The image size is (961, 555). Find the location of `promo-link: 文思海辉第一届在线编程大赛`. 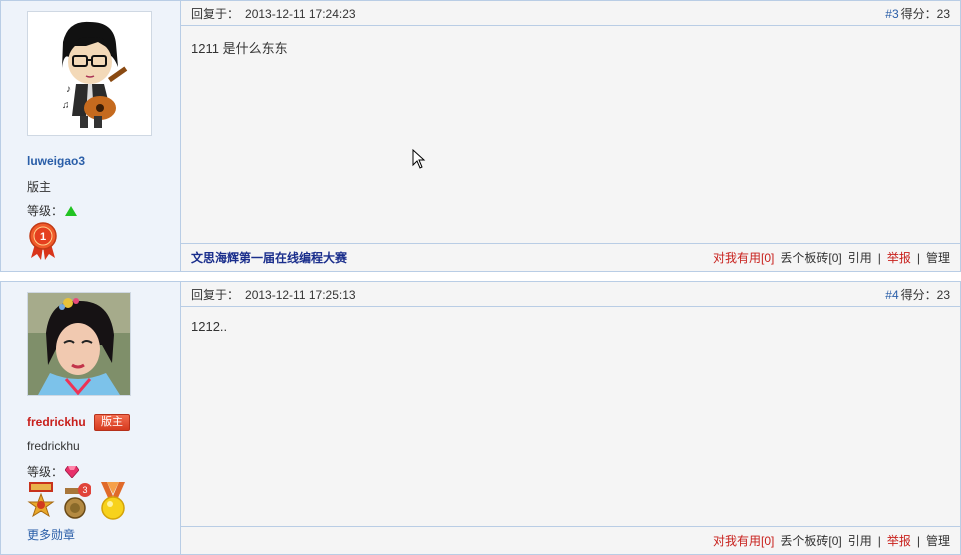

promo-link: 文思海辉第一届在线编程大赛 is located at coordinates (269, 257).